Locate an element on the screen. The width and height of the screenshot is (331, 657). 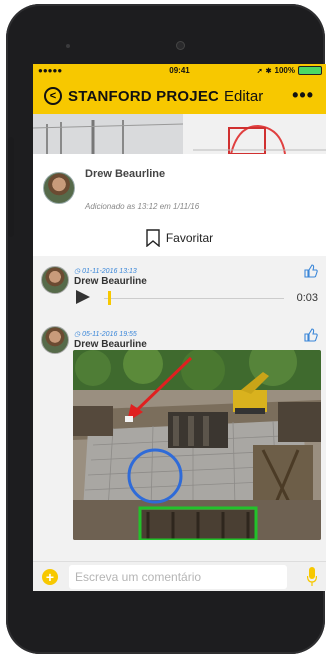
back-icon: < is located at coordinates (53, 96).